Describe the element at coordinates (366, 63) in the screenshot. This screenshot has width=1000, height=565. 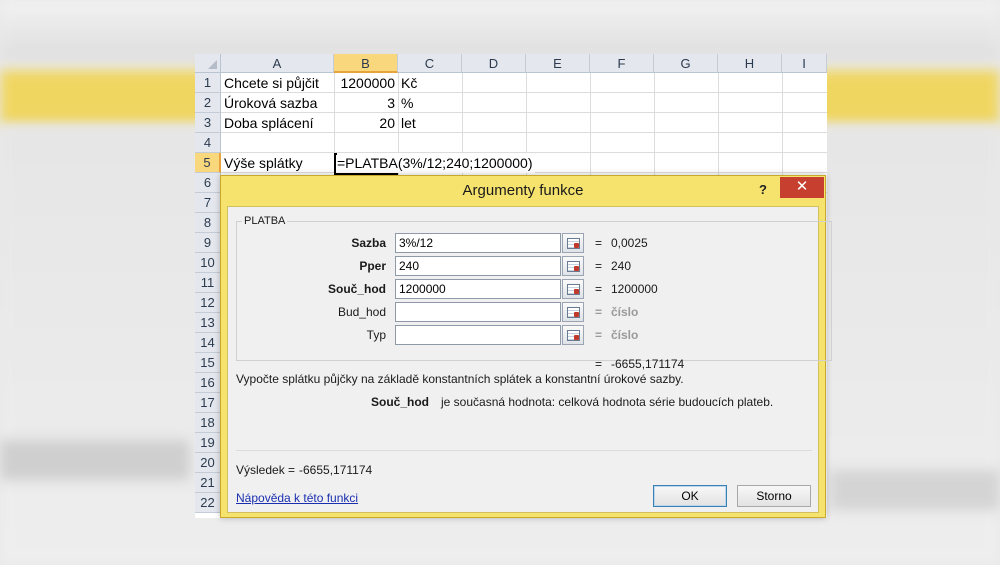
I see `column-header-b: B` at that location.